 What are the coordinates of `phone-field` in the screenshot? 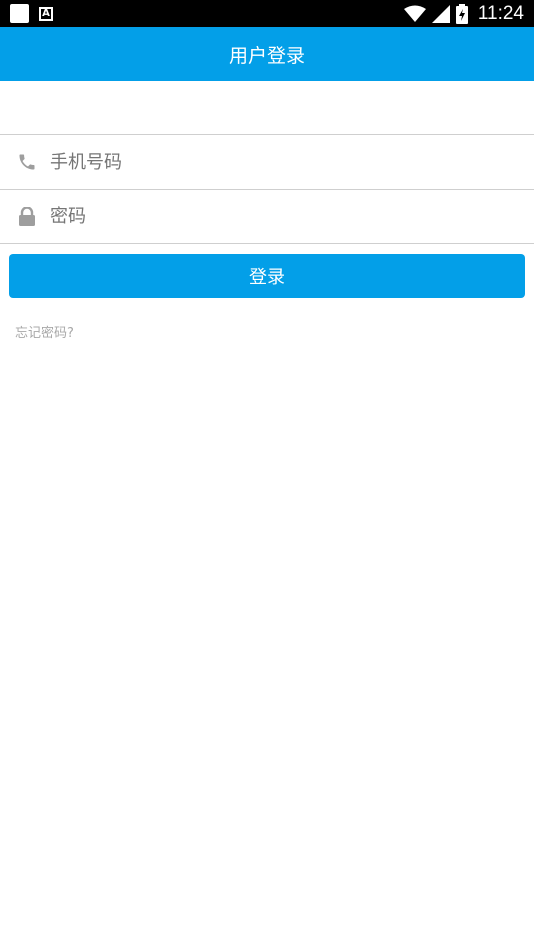 It's located at (267, 161).